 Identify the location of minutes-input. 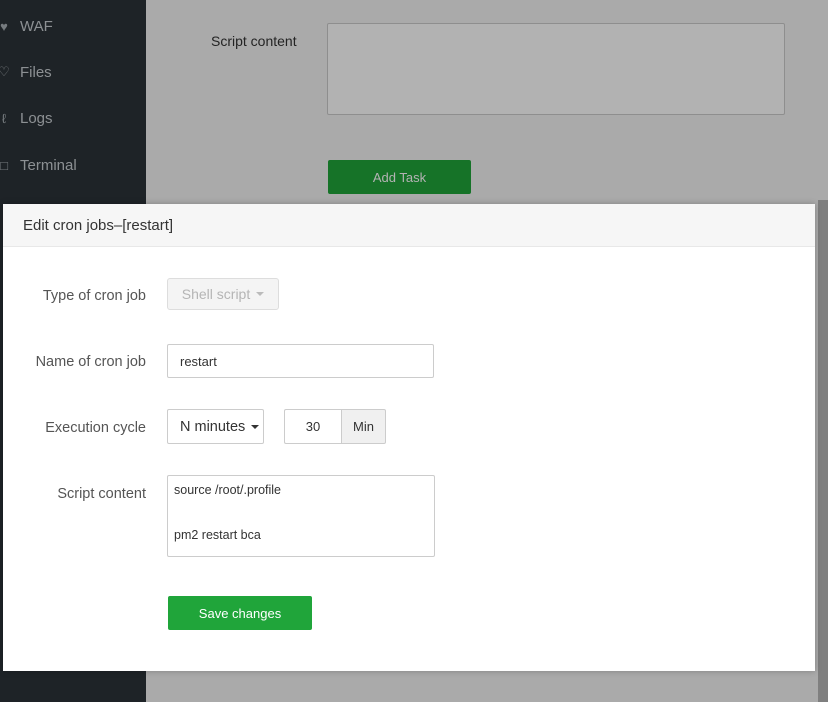
(312, 426).